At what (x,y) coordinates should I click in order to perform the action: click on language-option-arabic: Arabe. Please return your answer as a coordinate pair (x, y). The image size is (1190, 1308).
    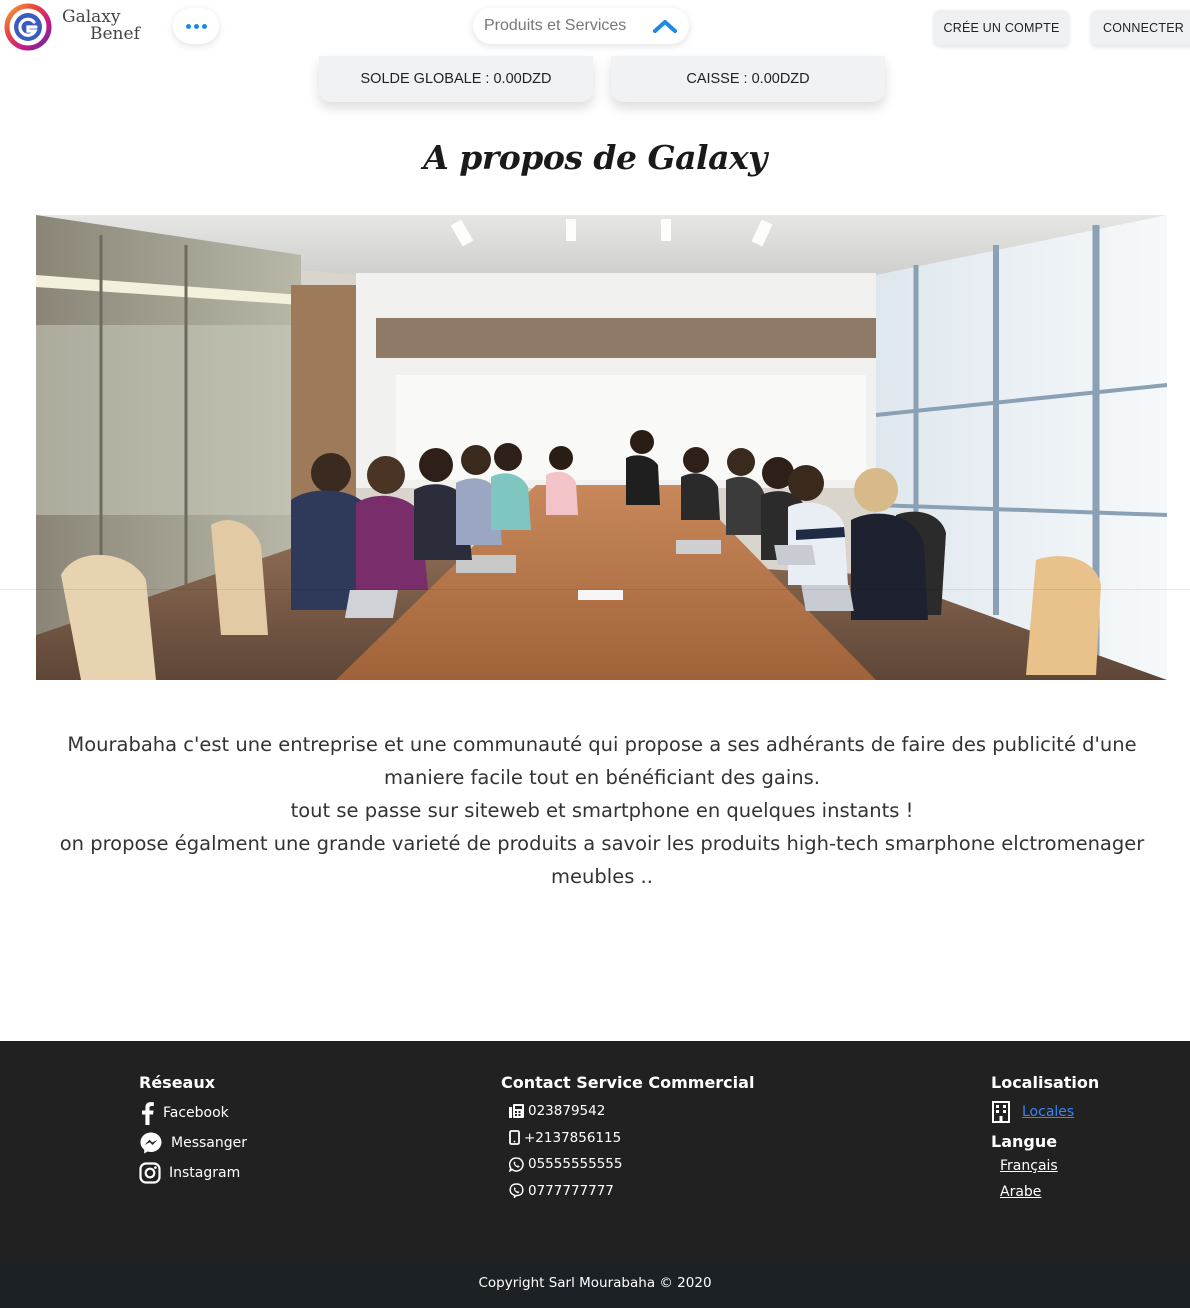
    Looking at the image, I should click on (1049, 1192).